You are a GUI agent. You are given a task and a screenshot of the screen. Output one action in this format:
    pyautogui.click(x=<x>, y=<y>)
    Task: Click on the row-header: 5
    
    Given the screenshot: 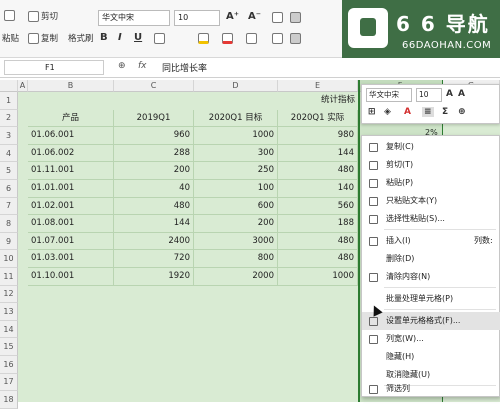 What is the action you would take?
    pyautogui.click(x=9, y=171)
    